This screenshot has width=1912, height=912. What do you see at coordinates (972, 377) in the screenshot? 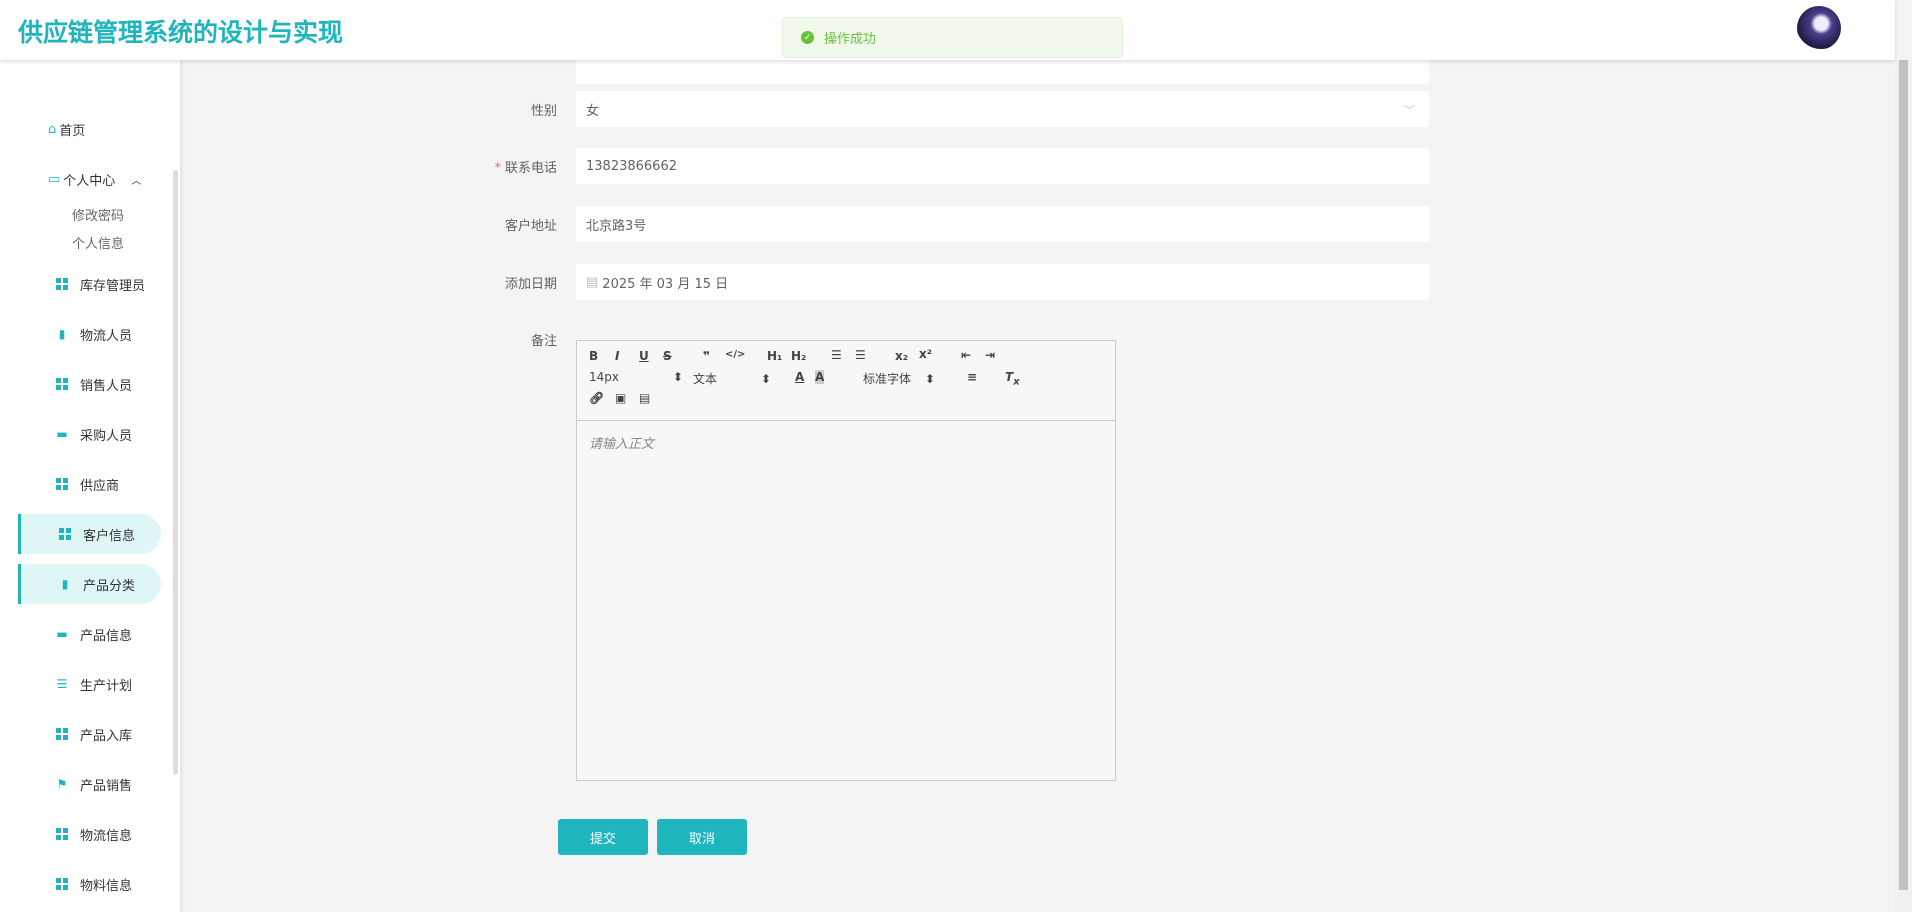
I see `align-icon: ≡` at bounding box center [972, 377].